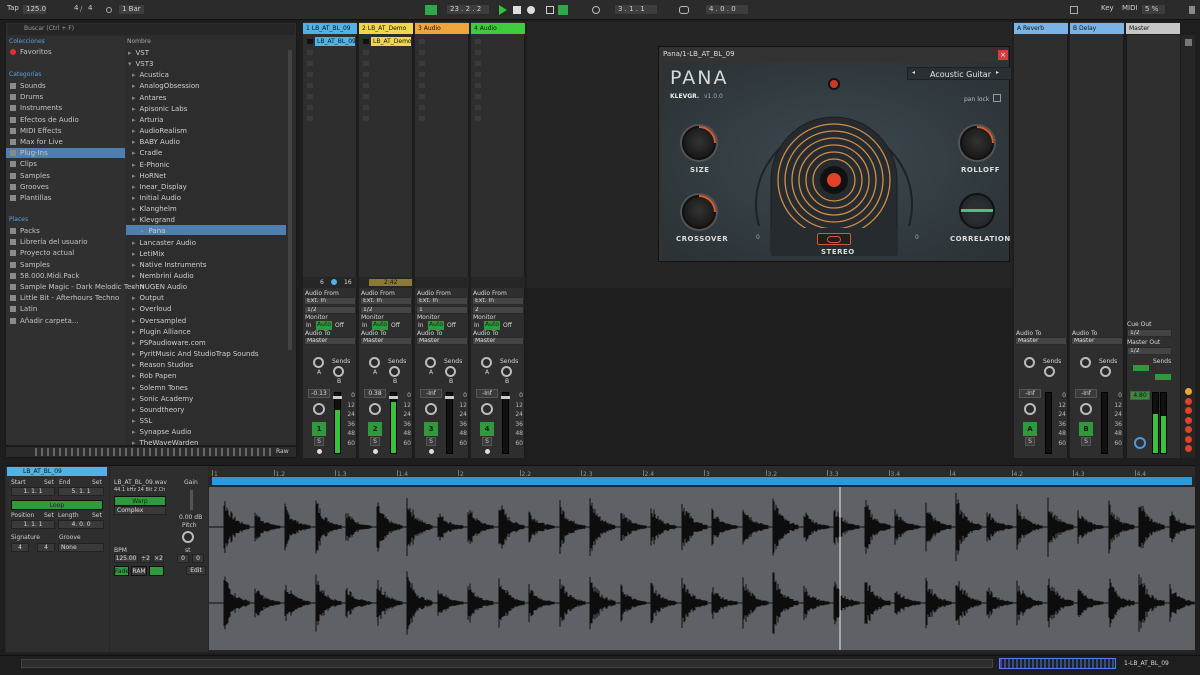 This screenshot has height=675, width=1200. Describe the element at coordinates (149, 176) in the screenshot. I see `browser-item: ▸ HoRNet` at that location.